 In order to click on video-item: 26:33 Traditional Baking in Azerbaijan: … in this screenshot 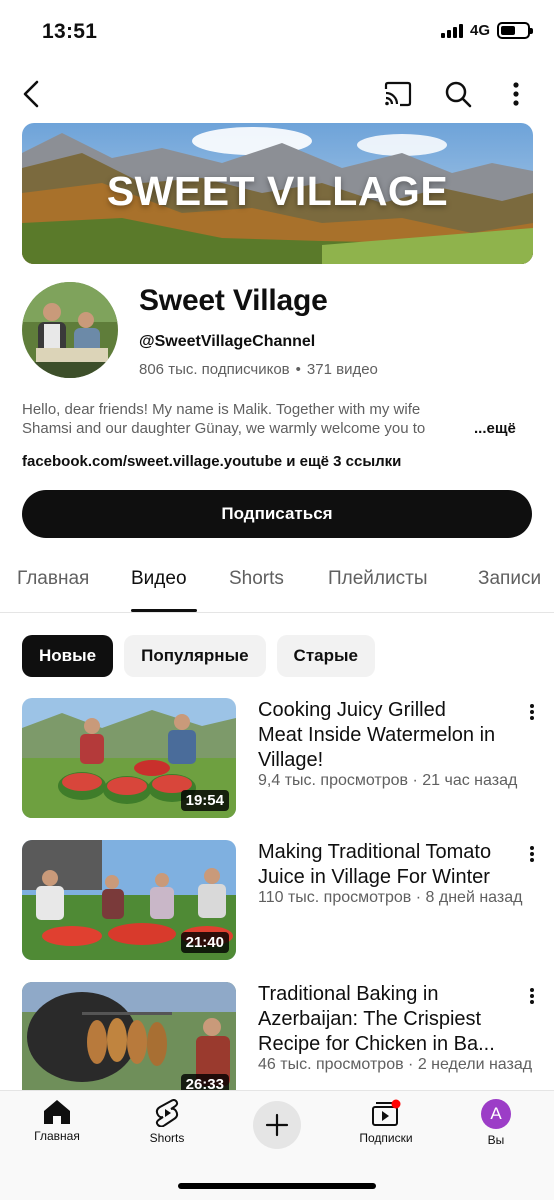, I will do `click(282, 1043)`.